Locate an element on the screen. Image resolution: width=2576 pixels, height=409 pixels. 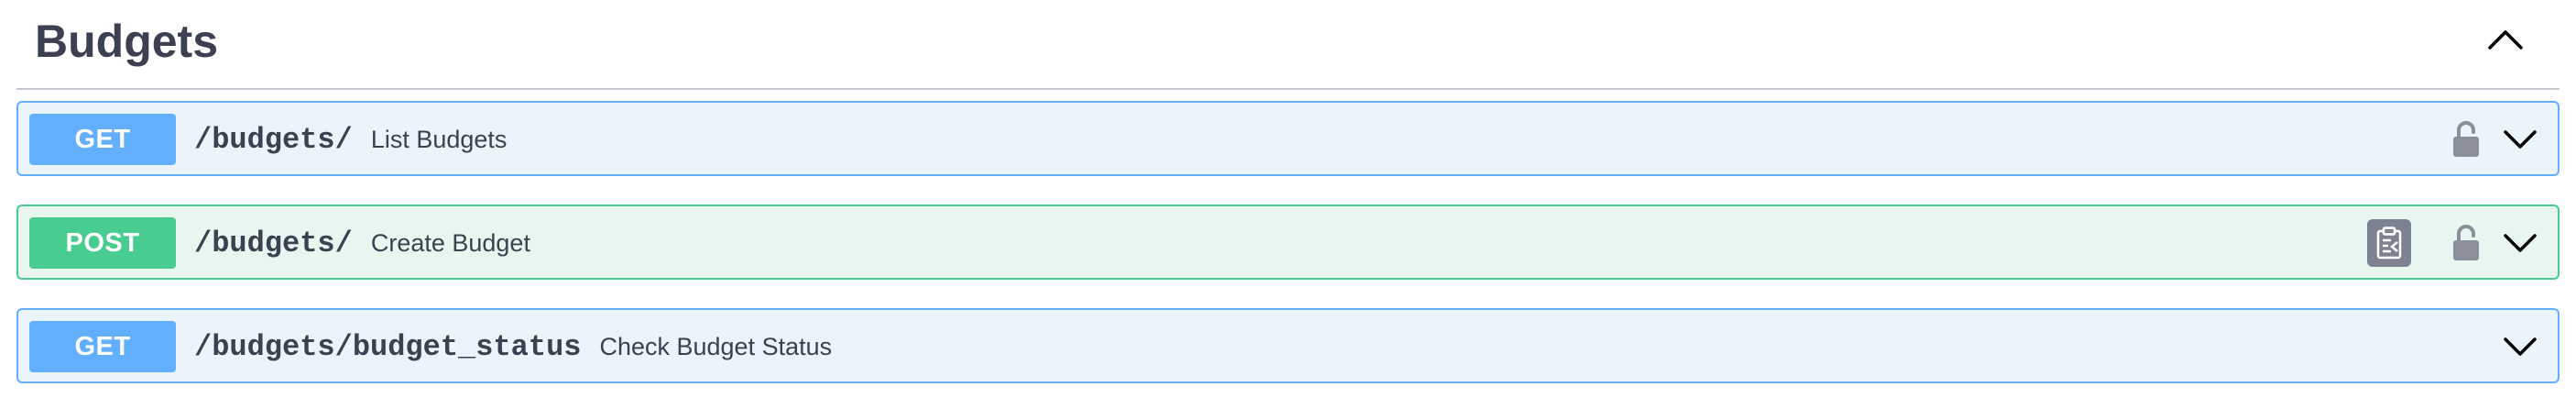
operation-path: /budgets/Create Budget is located at coordinates (362, 243).